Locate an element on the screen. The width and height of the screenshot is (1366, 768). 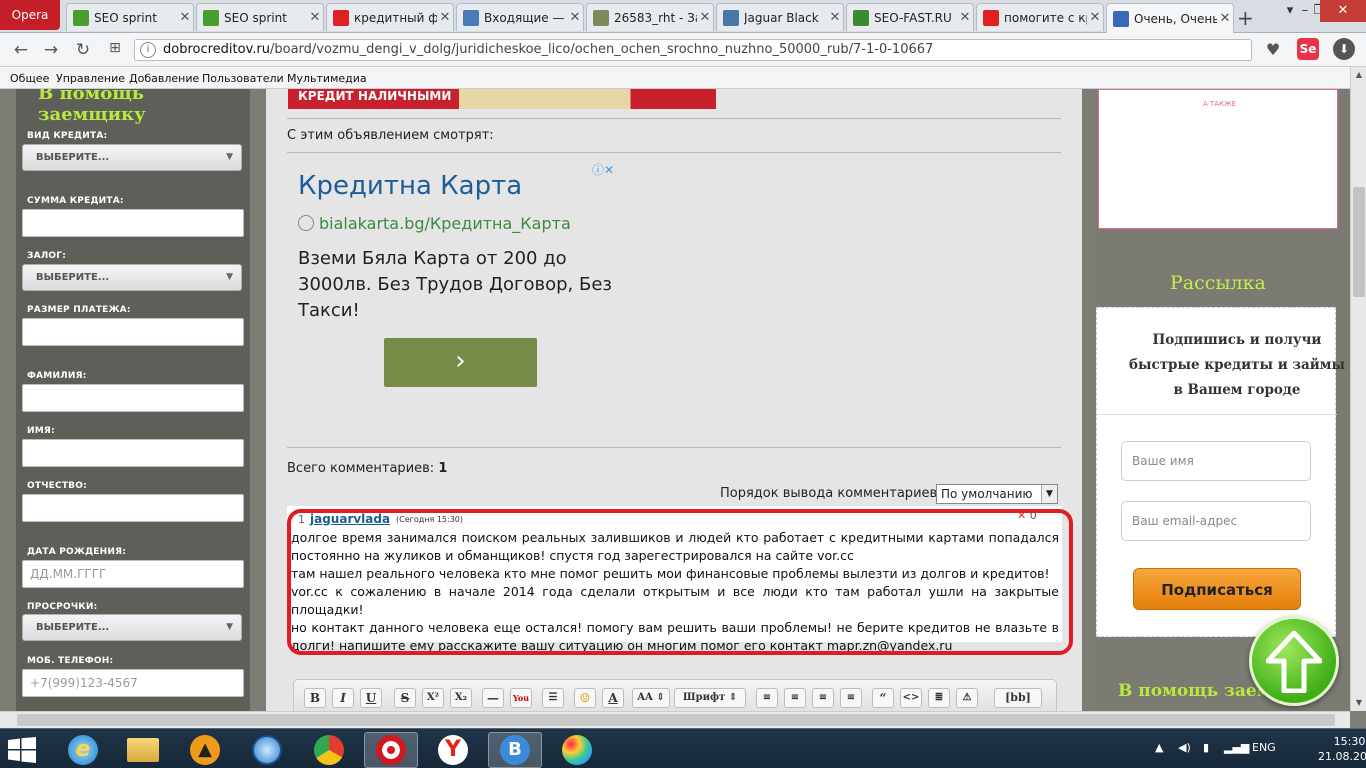
bookmark-general: Общее is located at coordinates (29, 78).